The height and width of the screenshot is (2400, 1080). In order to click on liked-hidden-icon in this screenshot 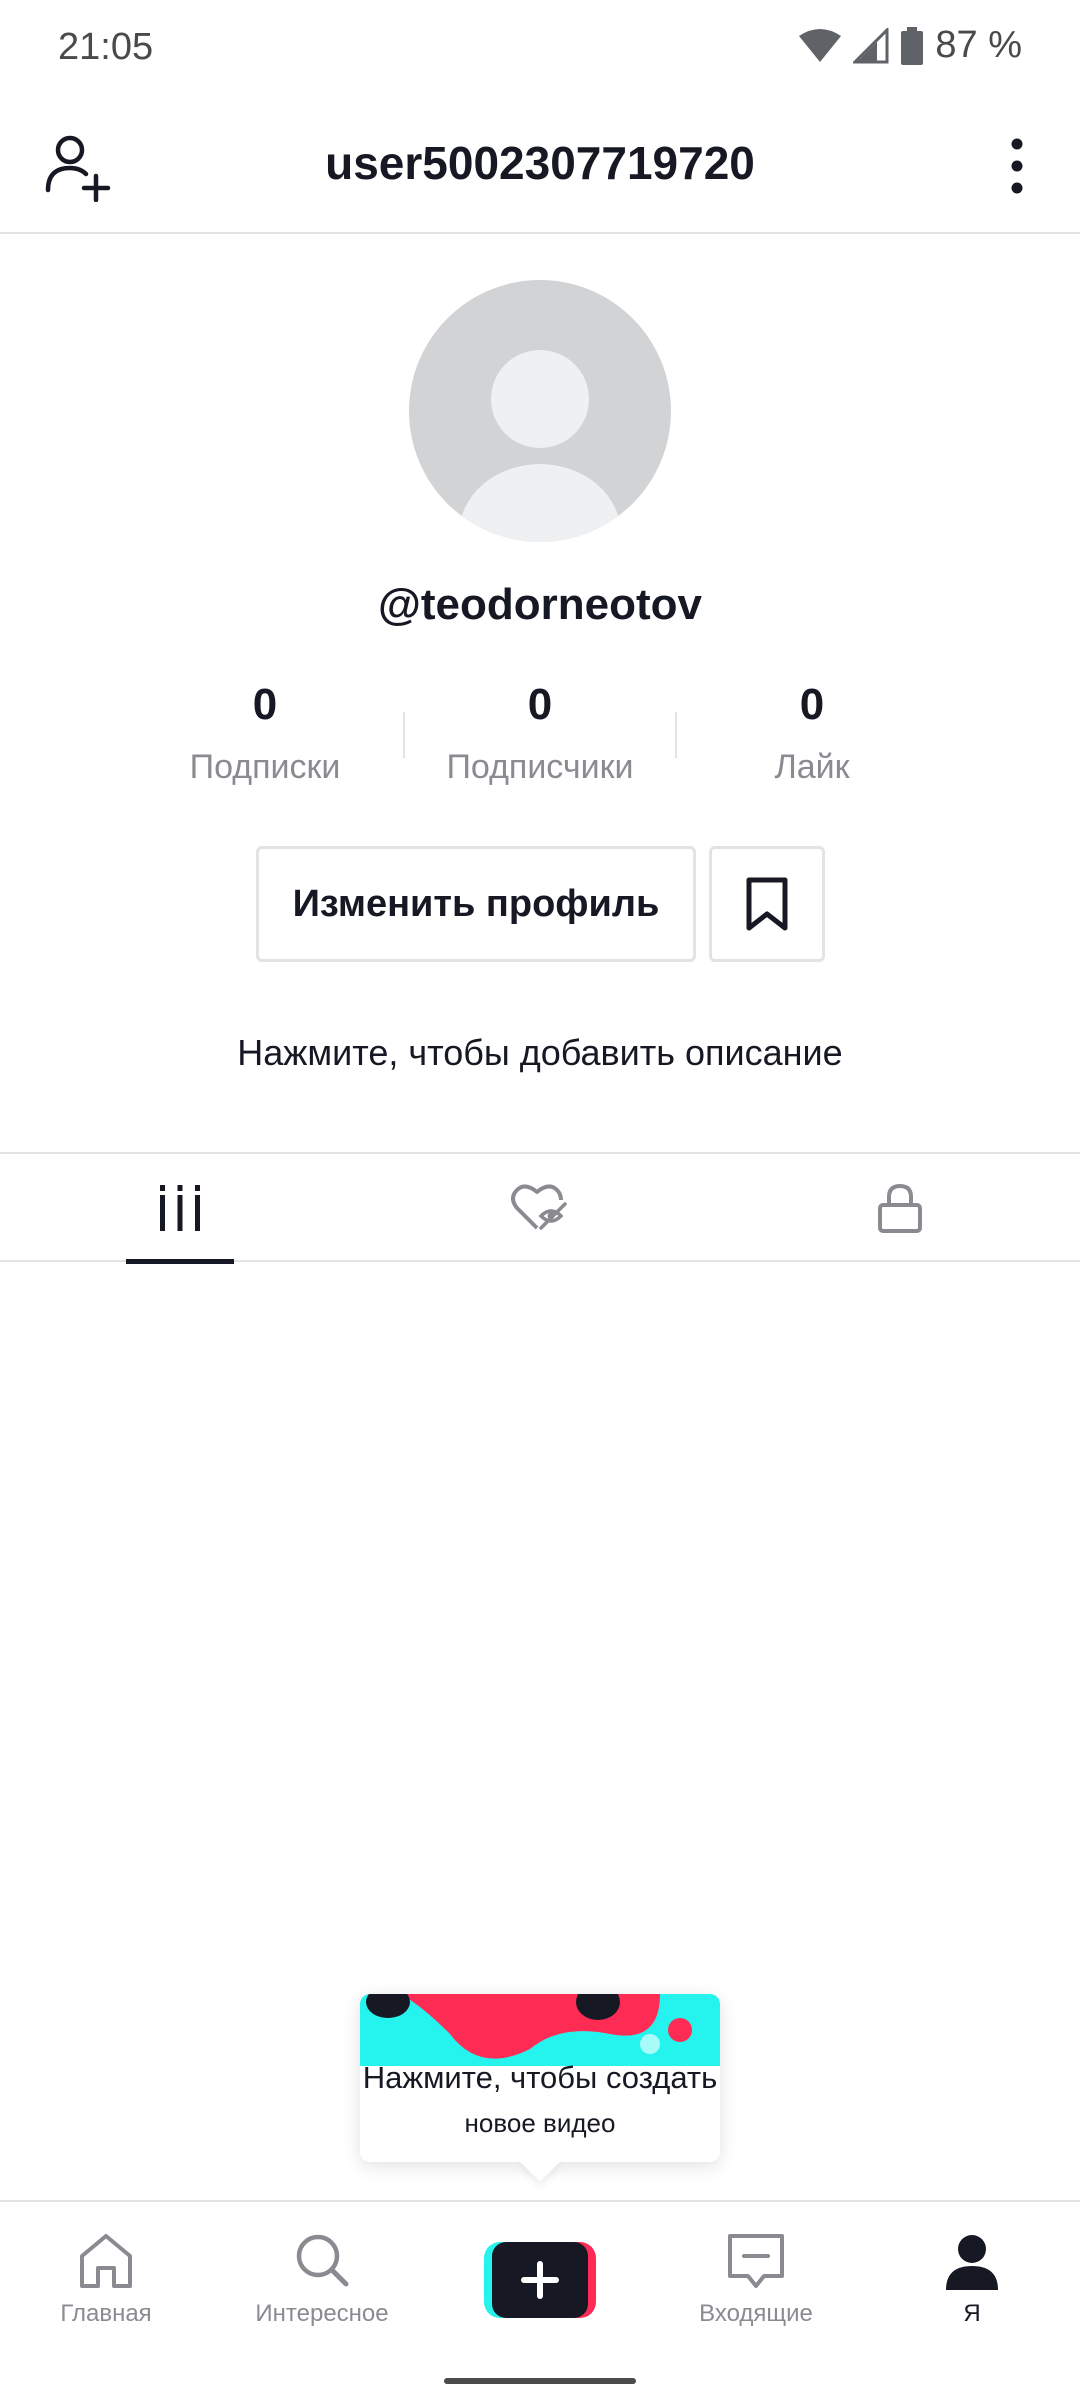, I will do `click(539, 1207)`.